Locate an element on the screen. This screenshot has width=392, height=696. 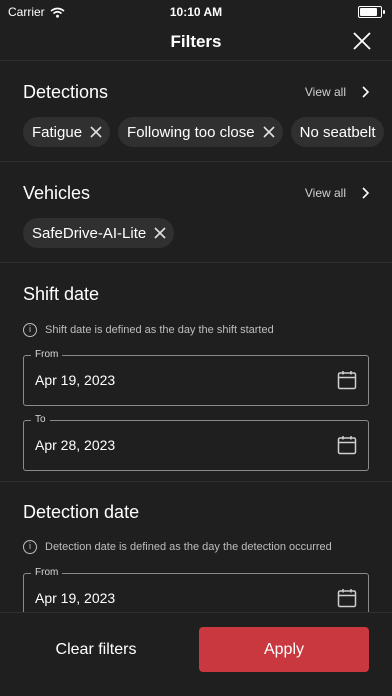
chip-label: No seatbelt is located at coordinates (337, 132).